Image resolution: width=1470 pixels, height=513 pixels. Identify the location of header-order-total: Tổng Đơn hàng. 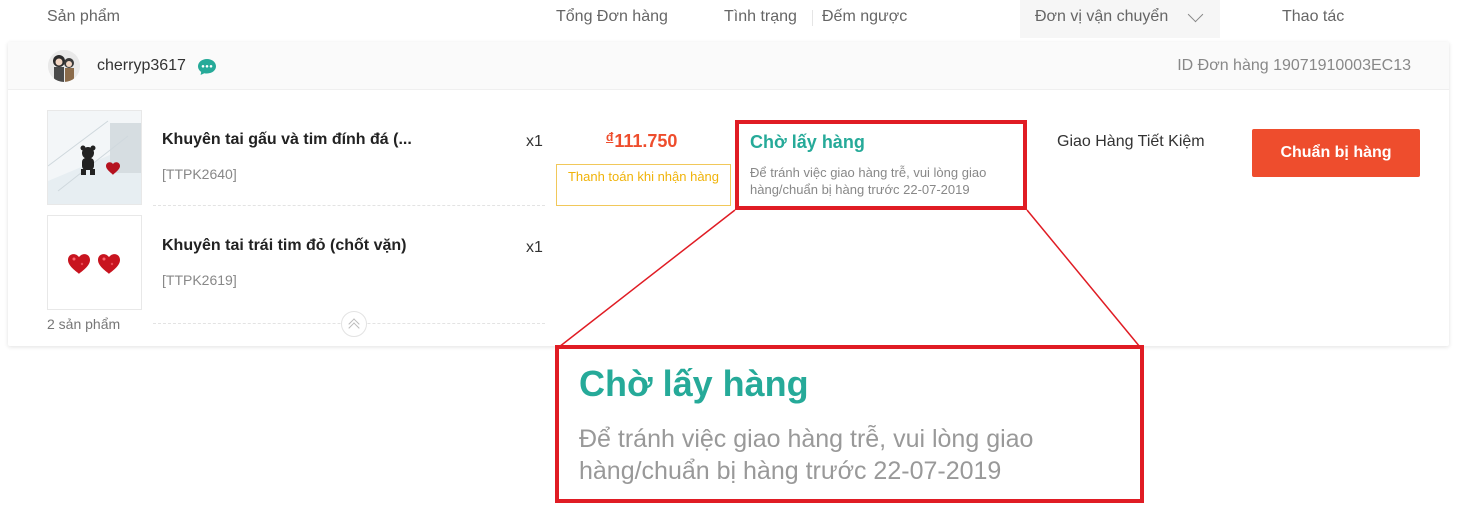
(612, 16).